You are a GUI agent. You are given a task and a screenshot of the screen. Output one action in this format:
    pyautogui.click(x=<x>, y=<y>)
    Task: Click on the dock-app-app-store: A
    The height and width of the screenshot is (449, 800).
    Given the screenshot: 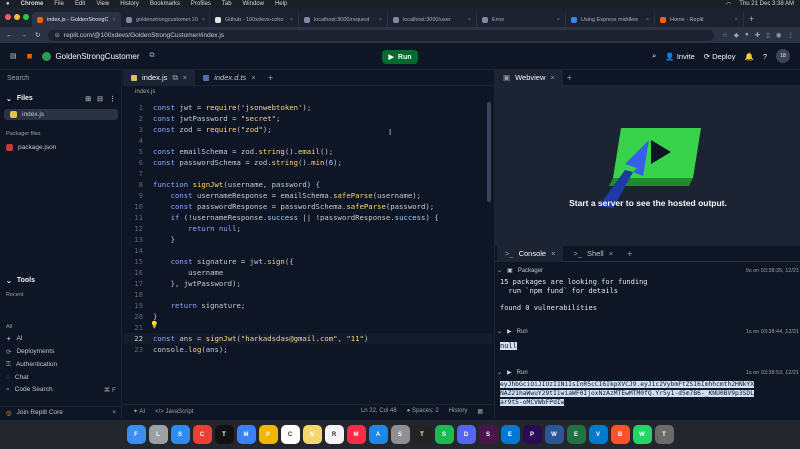 What is the action you would take?
    pyautogui.click(x=378, y=434)
    